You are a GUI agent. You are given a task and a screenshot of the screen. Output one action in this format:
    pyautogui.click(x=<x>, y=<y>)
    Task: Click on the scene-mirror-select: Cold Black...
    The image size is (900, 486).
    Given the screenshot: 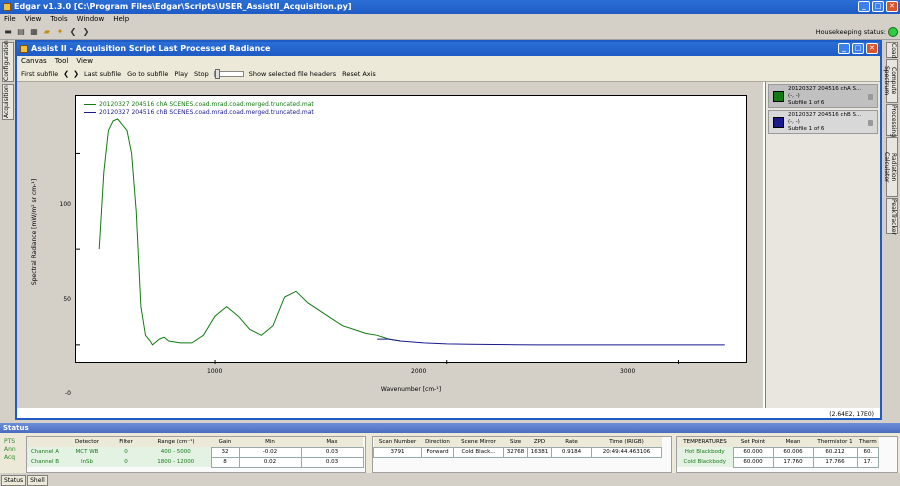 What is the action you would take?
    pyautogui.click(x=478, y=452)
    